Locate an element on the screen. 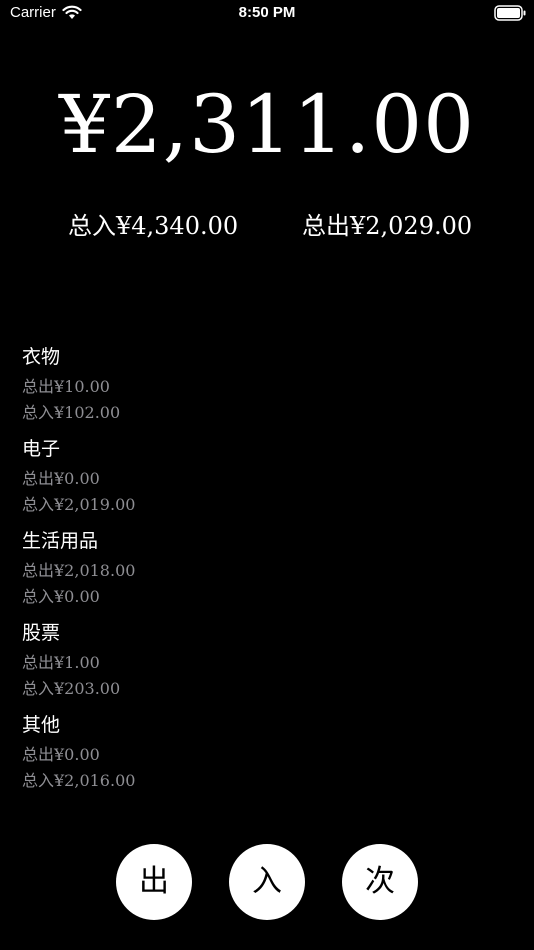 The height and width of the screenshot is (950, 534). category-name: 电子 is located at coordinates (41, 449).